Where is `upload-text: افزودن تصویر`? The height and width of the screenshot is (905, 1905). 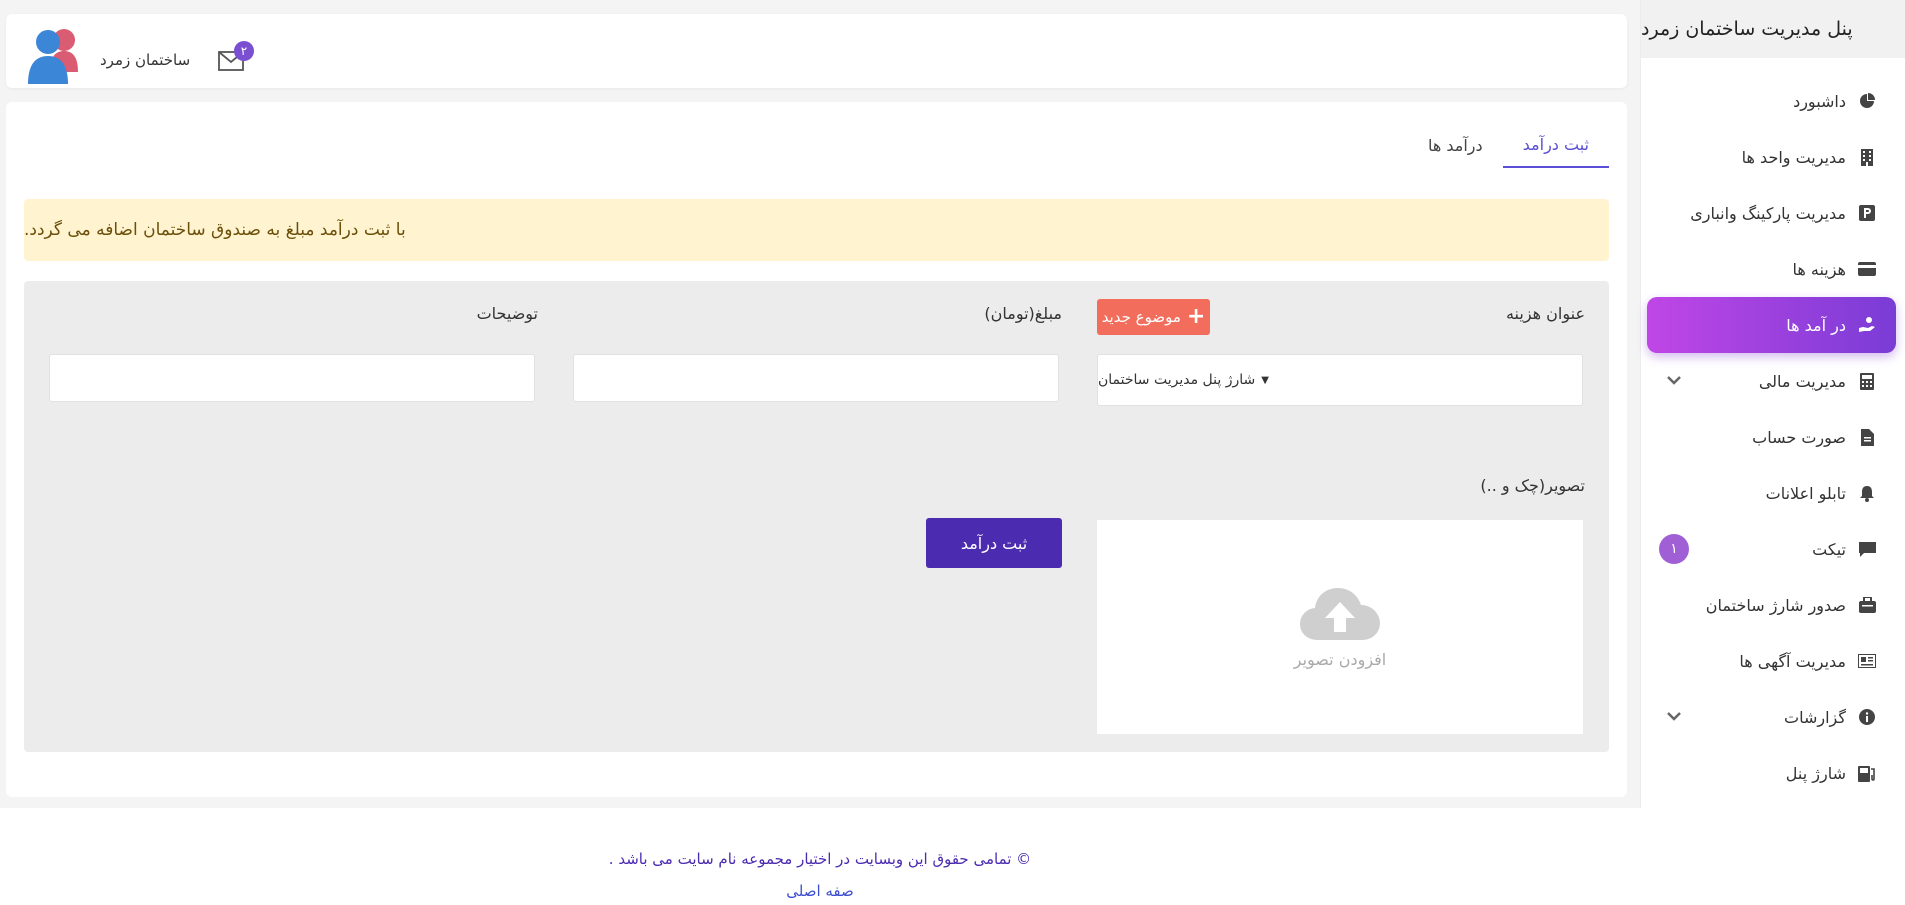 upload-text: افزودن تصویر is located at coordinates (1340, 659).